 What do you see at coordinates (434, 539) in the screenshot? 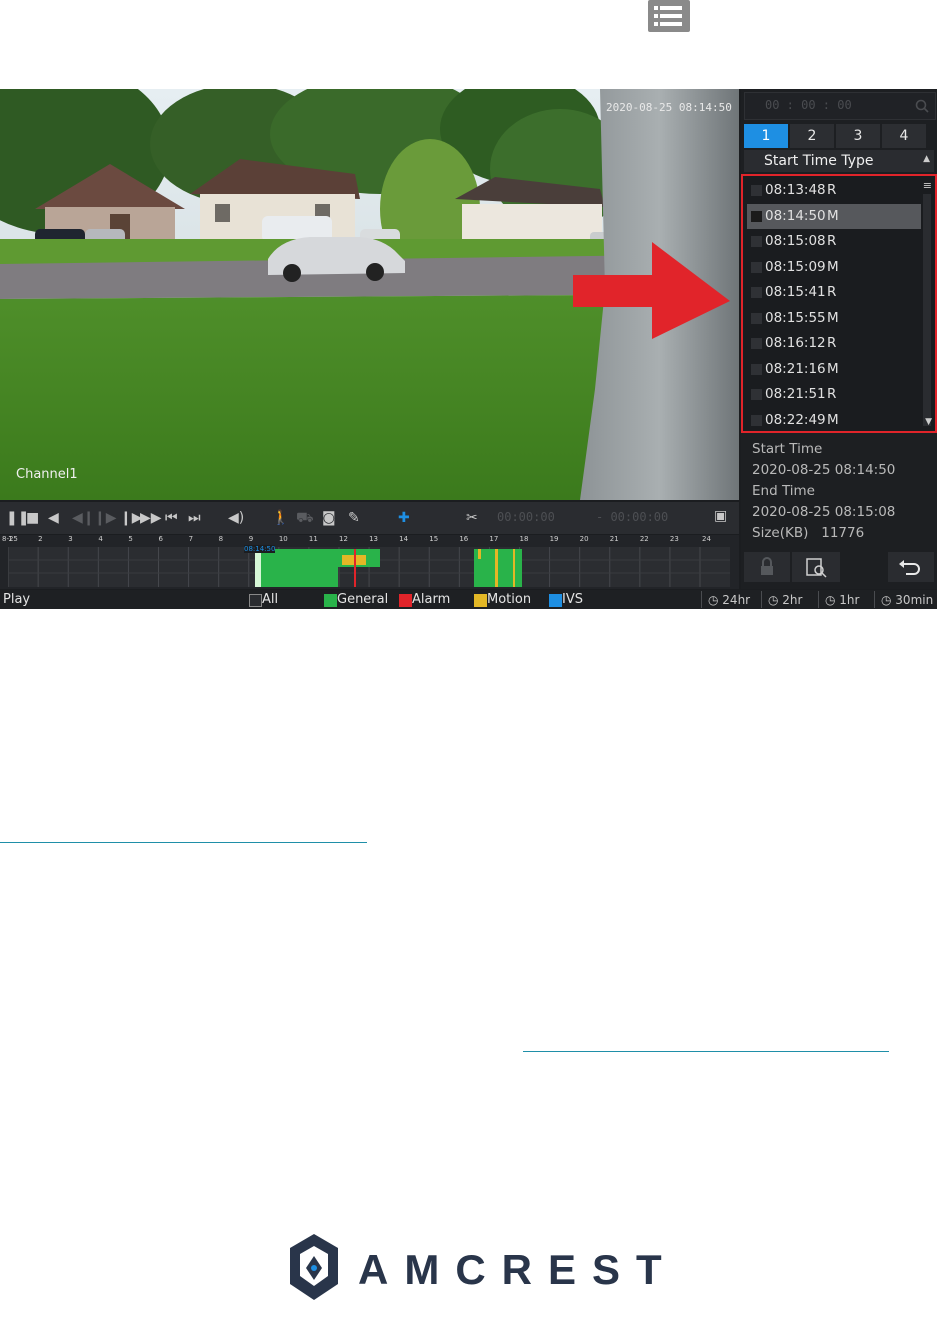
I see `timeline-hour-label: 15` at bounding box center [434, 539].